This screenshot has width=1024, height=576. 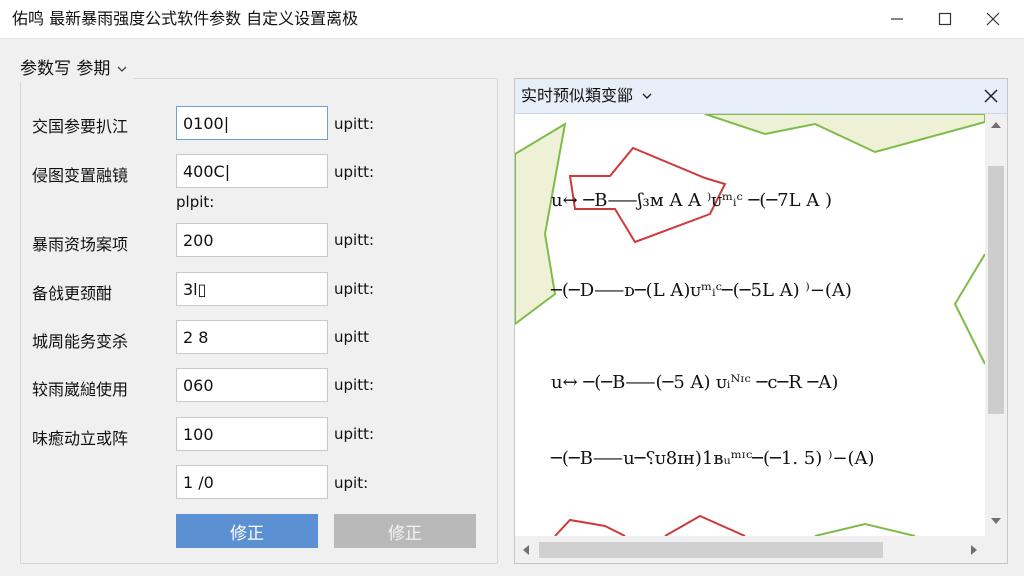 I want to click on scroll-right-icon, so click(x=974, y=550).